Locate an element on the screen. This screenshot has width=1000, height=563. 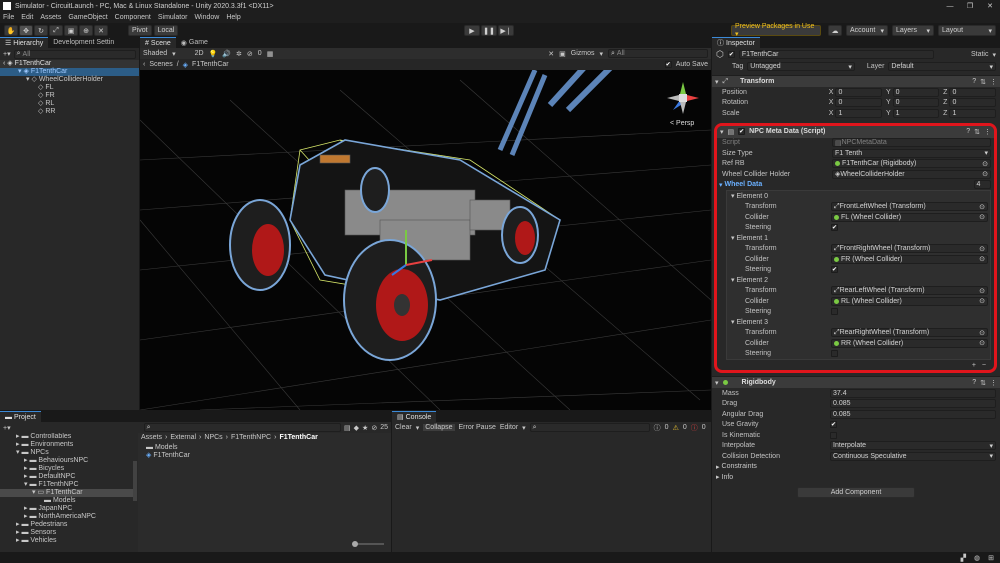
element-steering-checkbox is located at coordinates (834, 354).